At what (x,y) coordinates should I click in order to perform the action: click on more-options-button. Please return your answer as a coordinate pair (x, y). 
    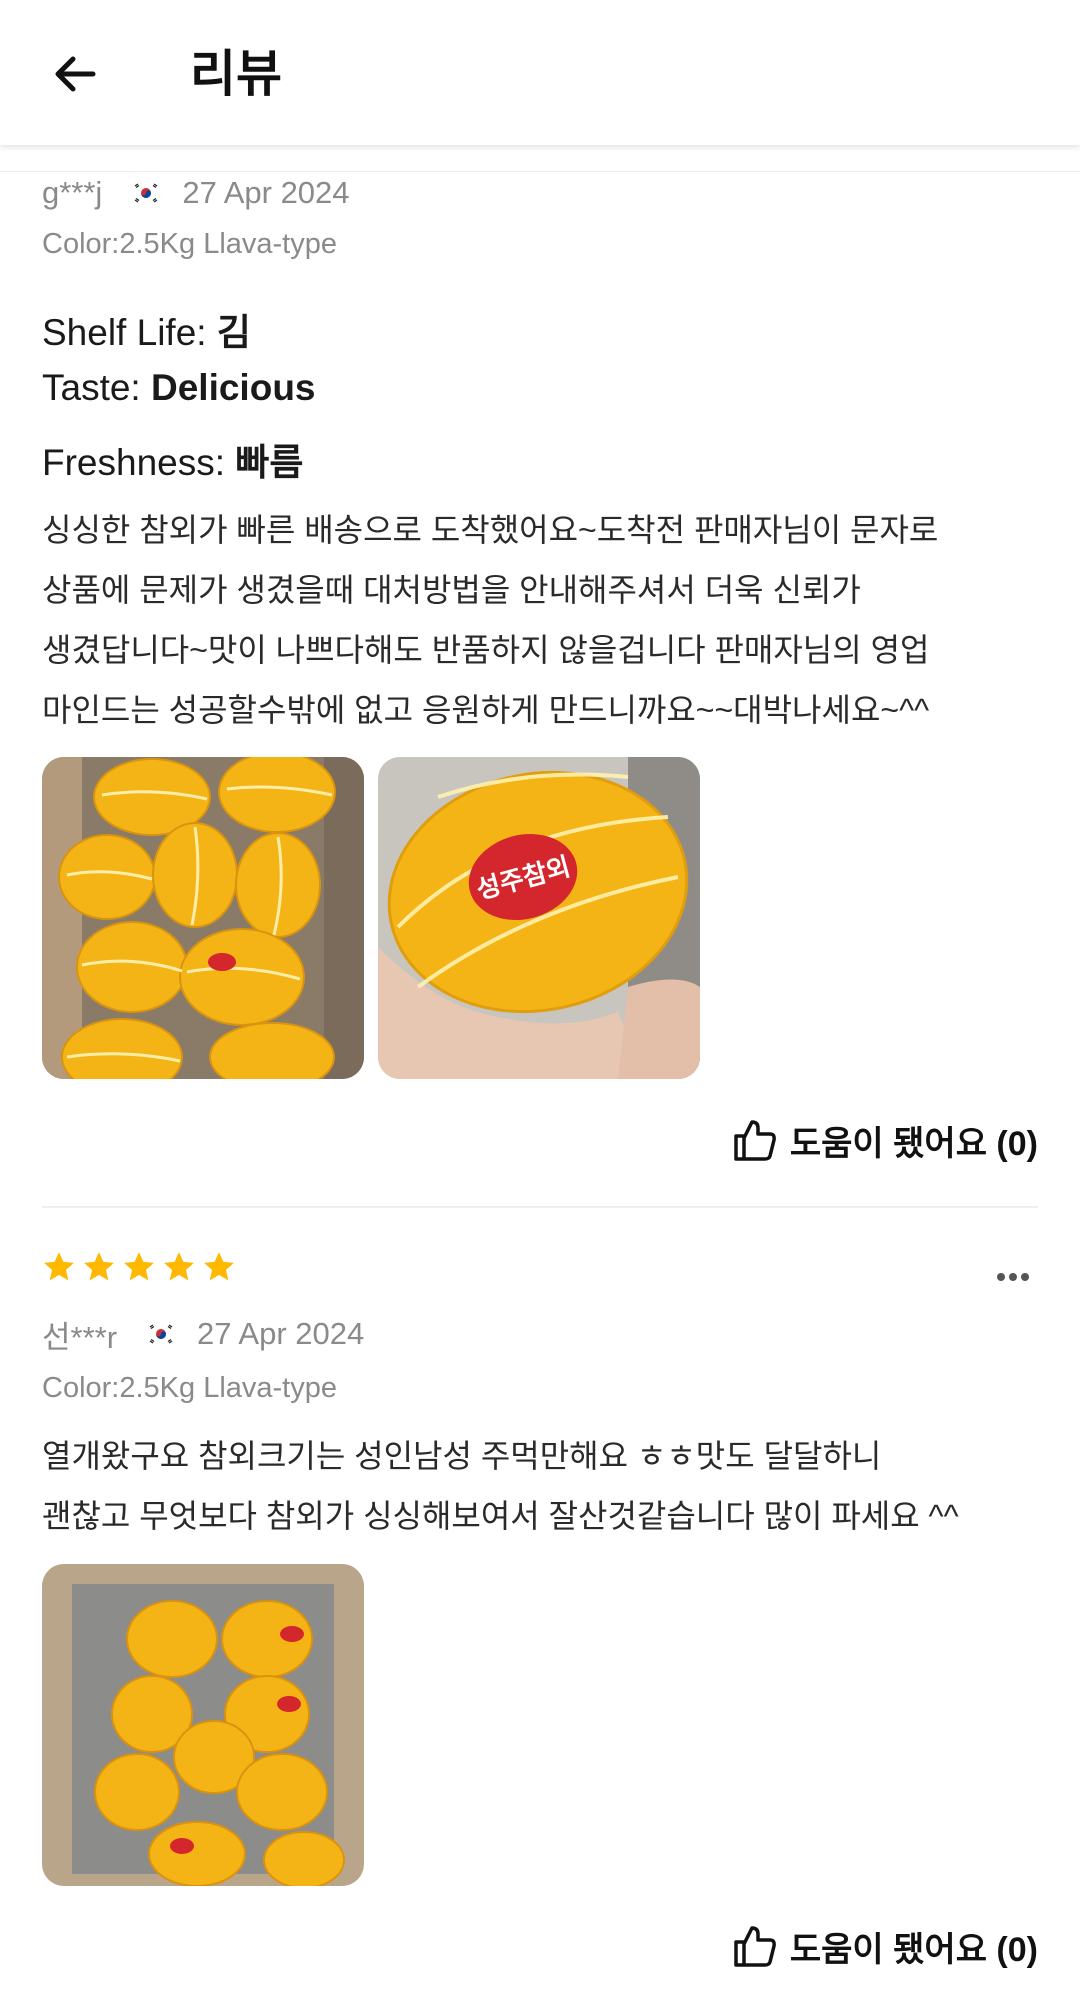
    Looking at the image, I should click on (1013, 1277).